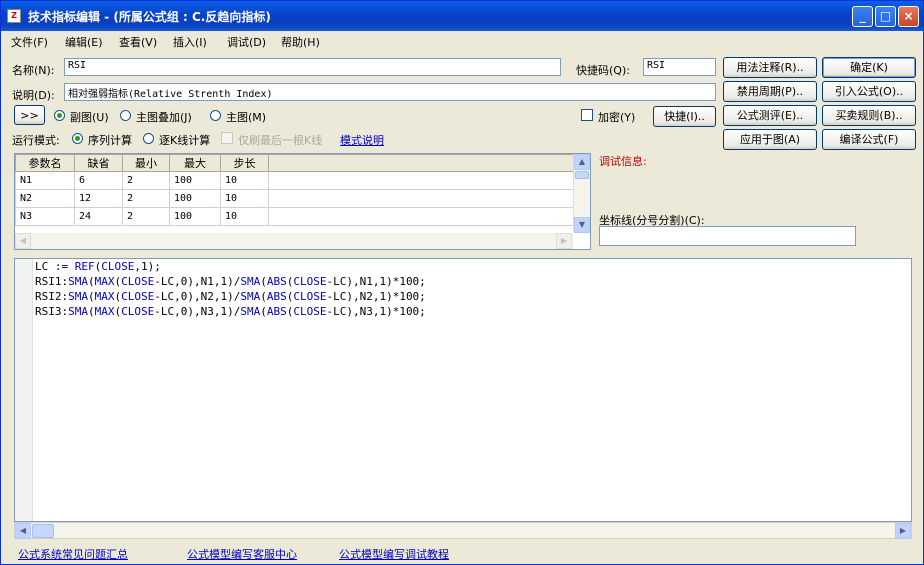 Image resolution: width=924 pixels, height=565 pixels. I want to click on debug-info-label: 调试信息:, so click(623, 161).